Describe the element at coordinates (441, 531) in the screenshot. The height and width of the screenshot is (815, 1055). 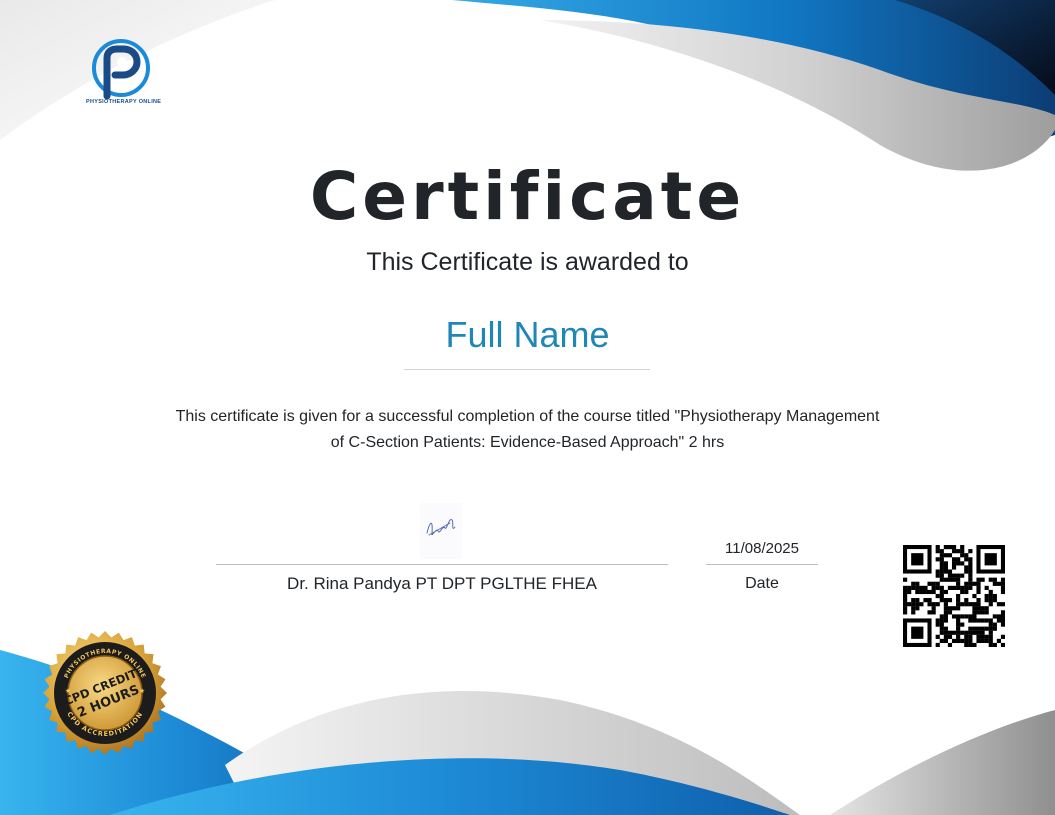
I see `signature-icon` at that location.